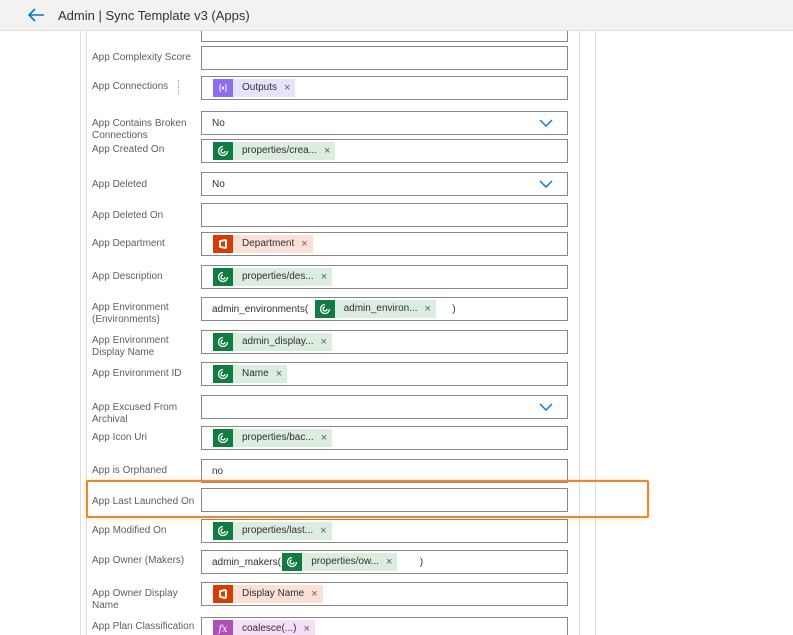  Describe the element at coordinates (384, 151) in the screenshot. I see `field-app-created-on: properties/crea... ×` at that location.